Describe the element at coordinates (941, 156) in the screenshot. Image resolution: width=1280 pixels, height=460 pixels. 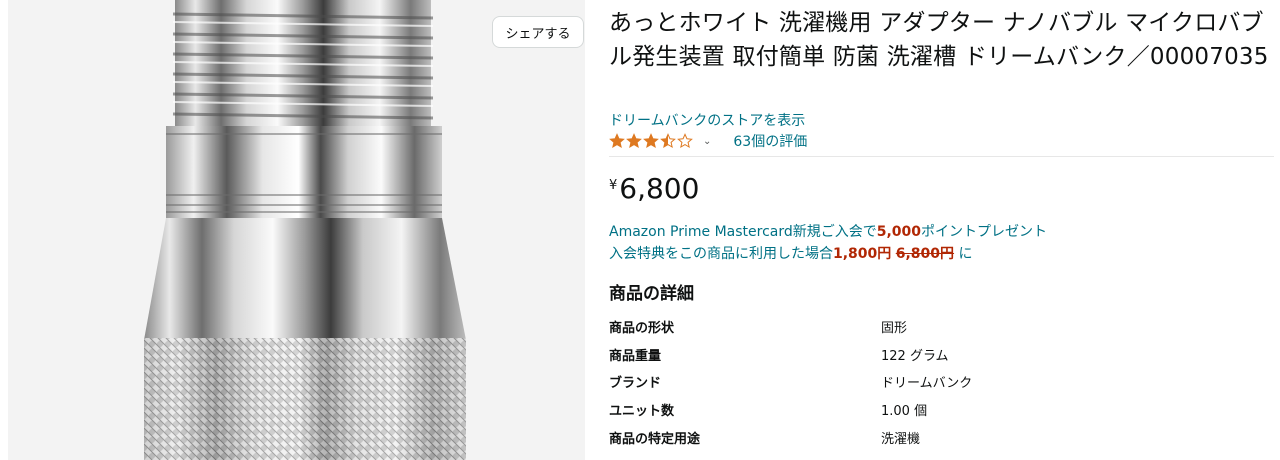
I see `divider` at that location.